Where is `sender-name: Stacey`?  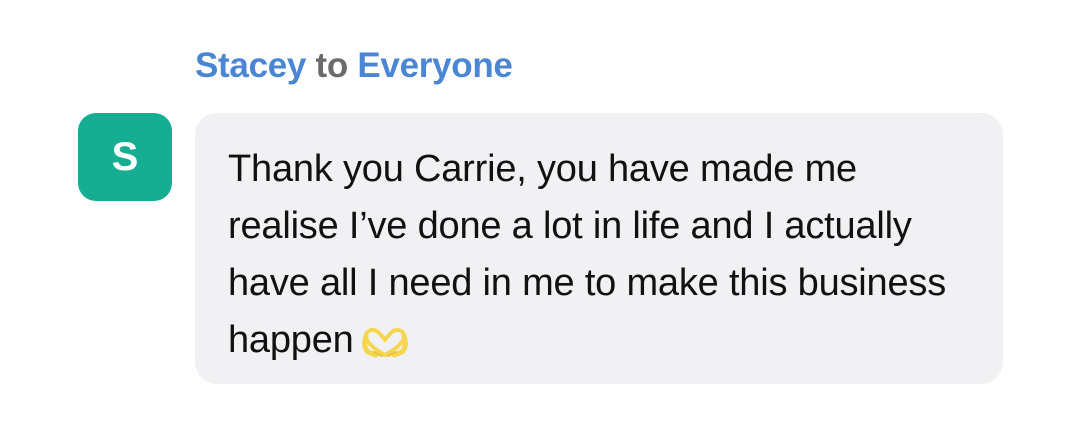
sender-name: Stacey is located at coordinates (250, 65).